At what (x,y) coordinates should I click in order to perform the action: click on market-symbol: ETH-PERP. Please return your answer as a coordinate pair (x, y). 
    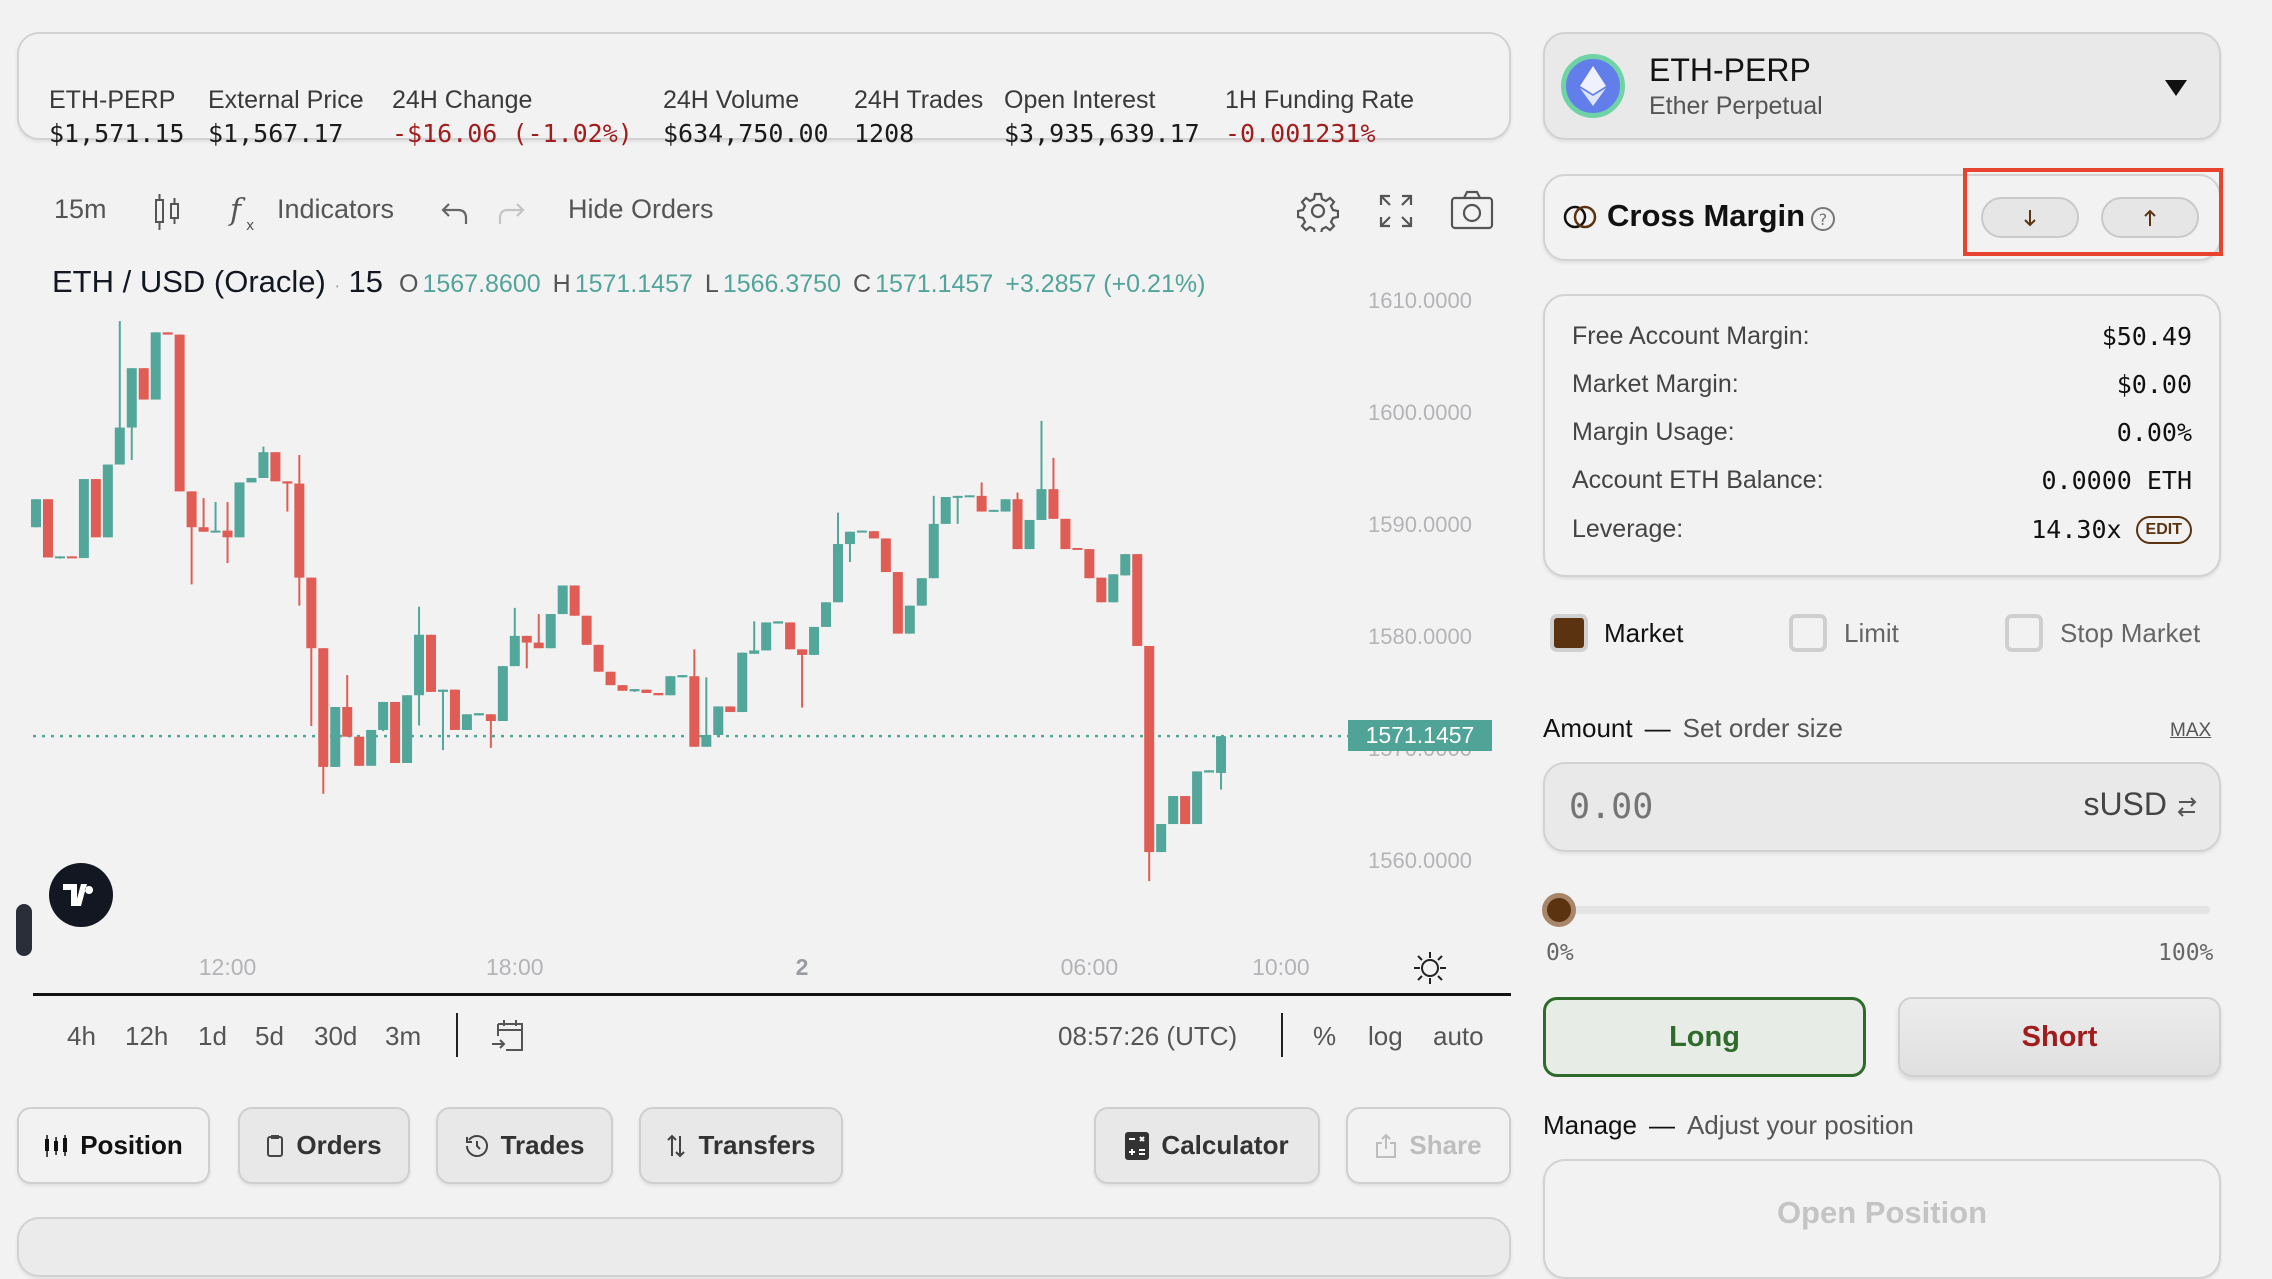
    Looking at the image, I should click on (1730, 70).